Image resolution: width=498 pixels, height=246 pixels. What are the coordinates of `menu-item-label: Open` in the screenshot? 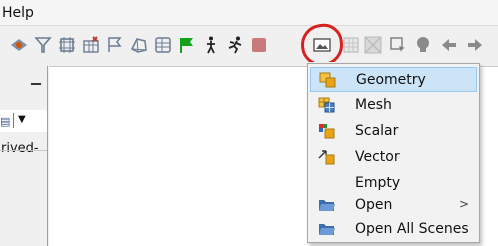 It's located at (374, 205).